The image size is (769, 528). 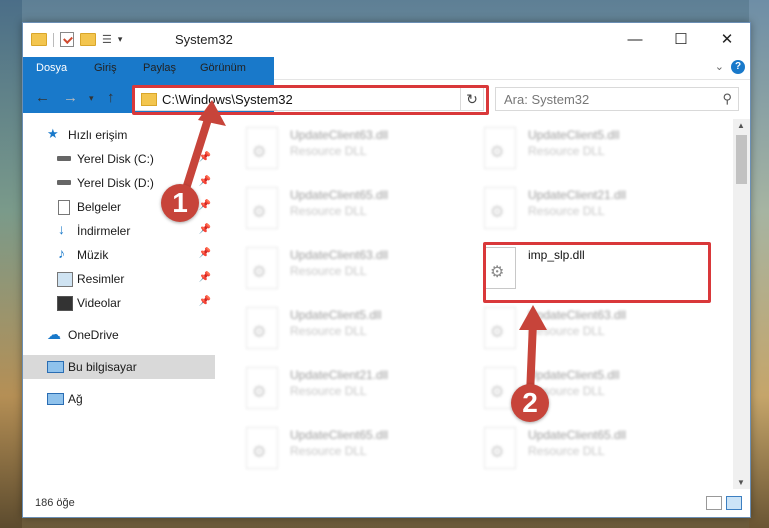 What do you see at coordinates (101, 279) in the screenshot?
I see `sidebar-item-label: Resimler` at bounding box center [101, 279].